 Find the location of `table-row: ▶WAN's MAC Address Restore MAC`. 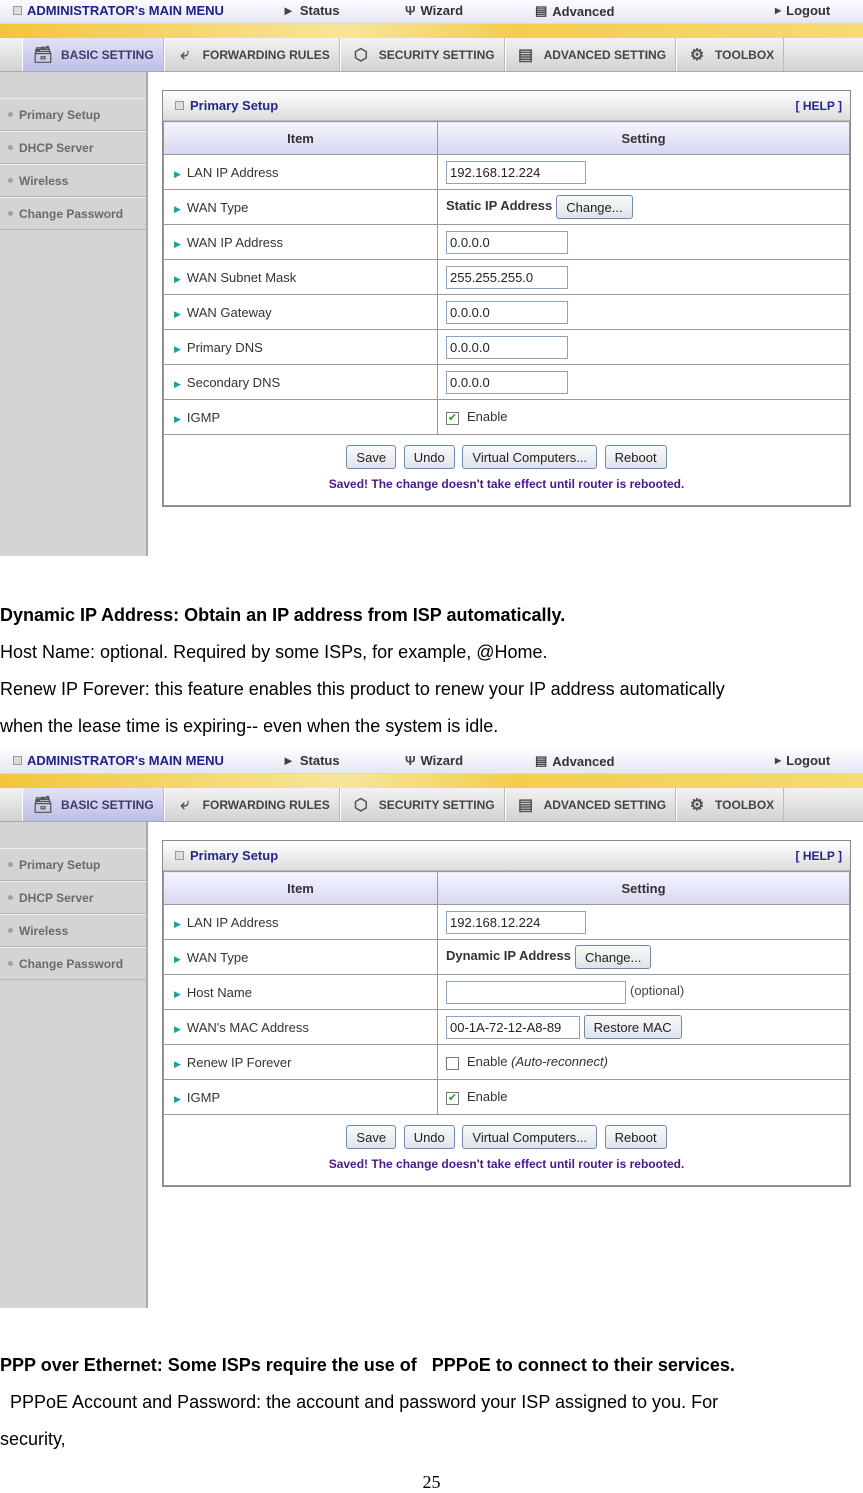

table-row: ▶WAN's MAC Address Restore MAC is located at coordinates (506, 1027).